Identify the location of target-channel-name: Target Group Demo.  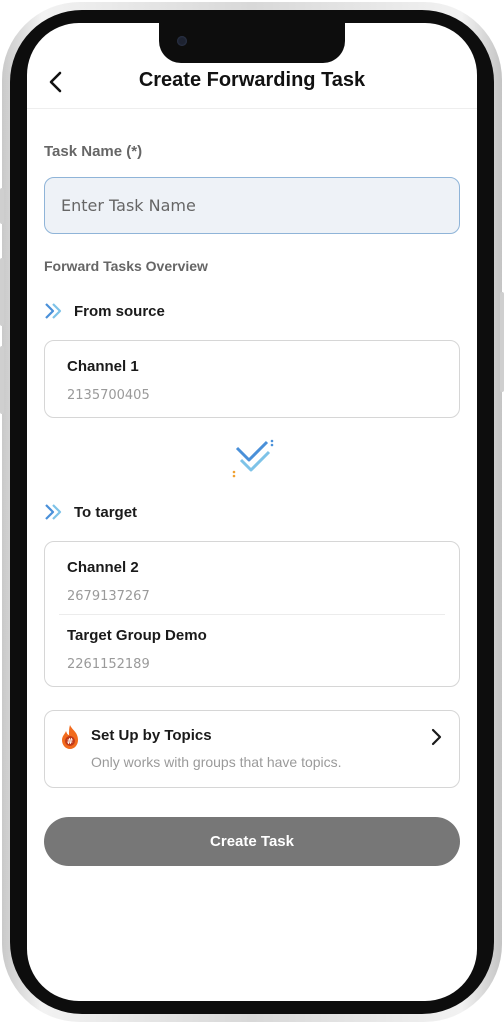
(137, 635).